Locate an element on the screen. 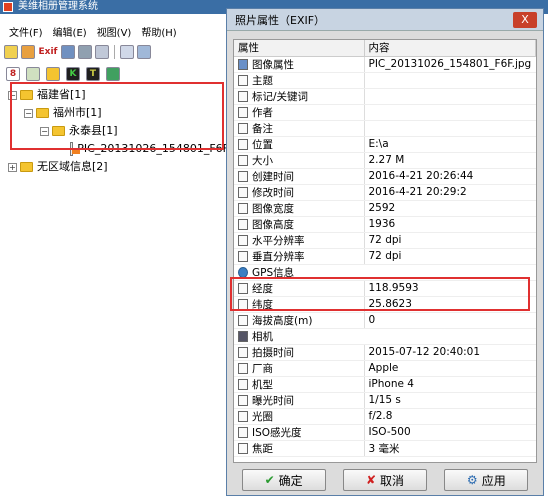 The image size is (548, 498). property-name-cell: 相机 is located at coordinates (385, 336).